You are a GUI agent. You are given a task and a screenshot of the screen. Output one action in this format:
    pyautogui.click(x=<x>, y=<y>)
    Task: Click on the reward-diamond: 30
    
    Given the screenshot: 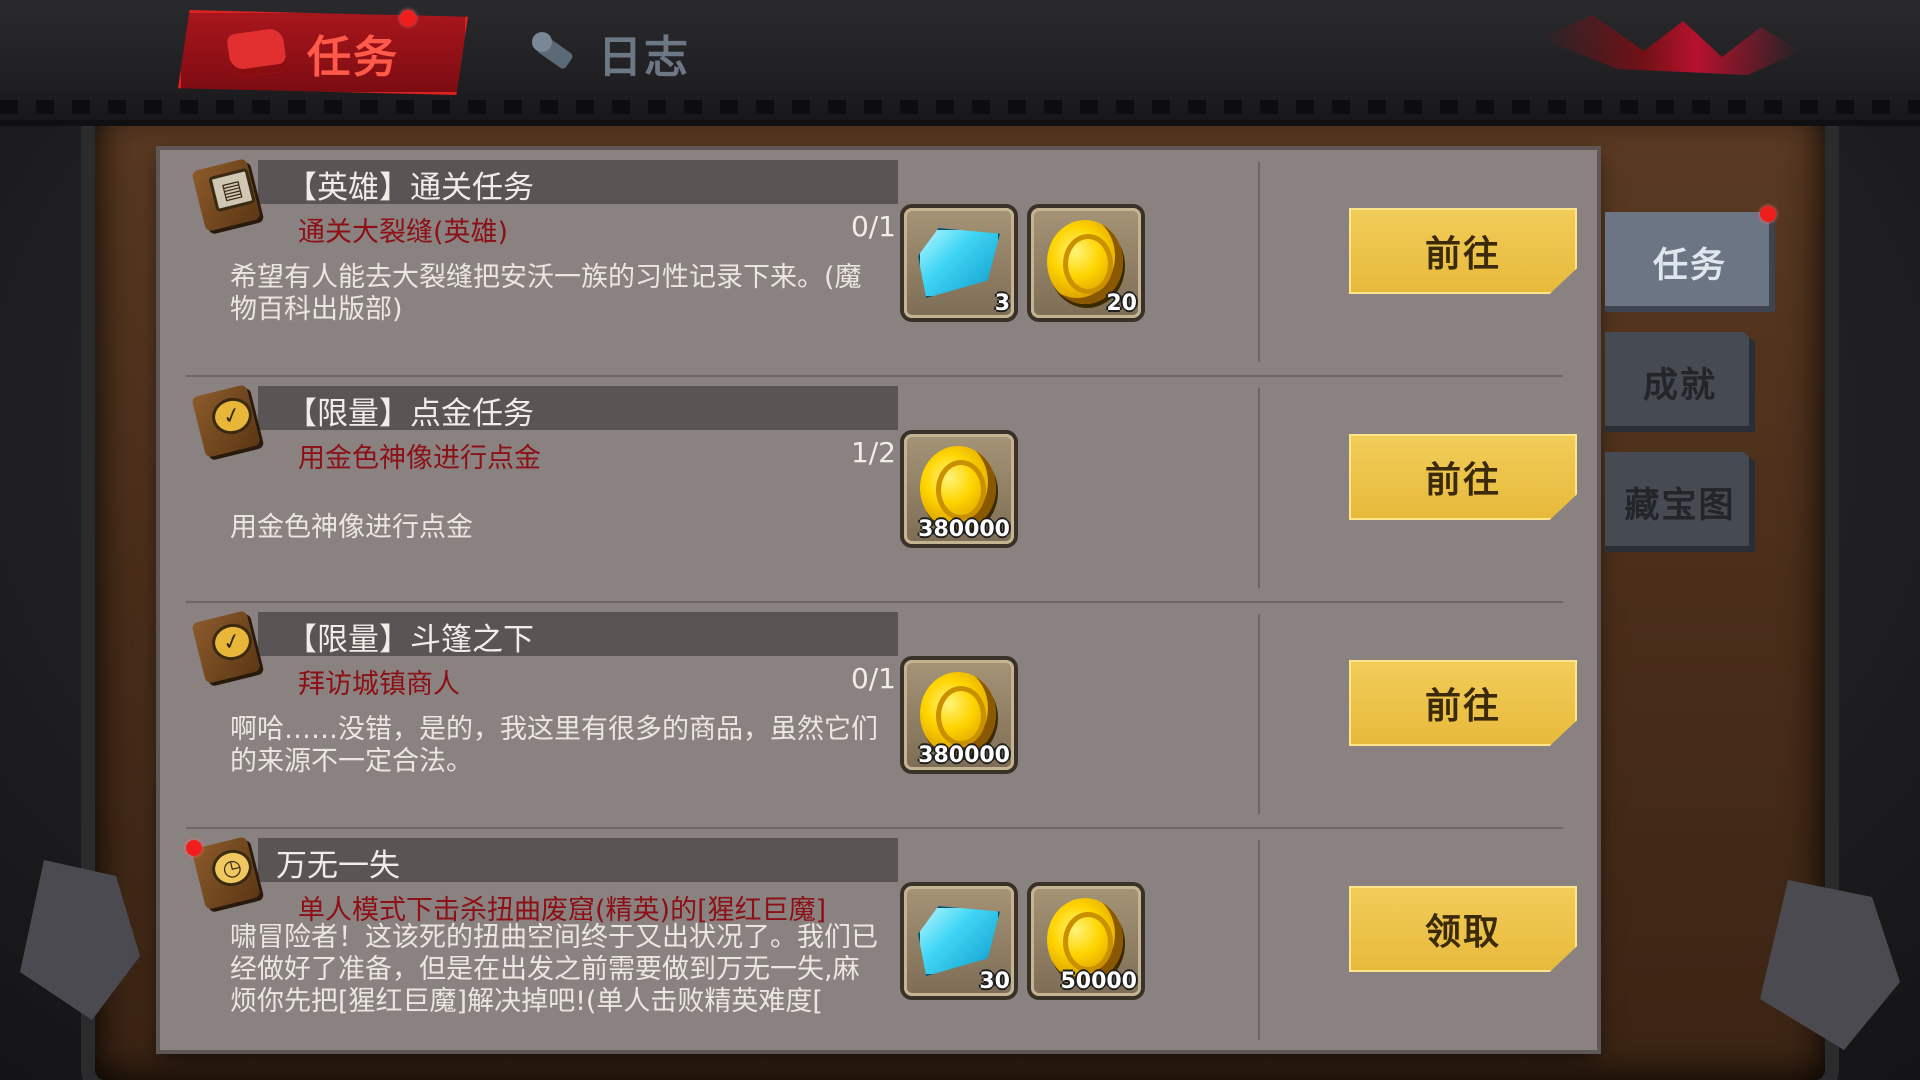 What is the action you would take?
    pyautogui.click(x=959, y=941)
    